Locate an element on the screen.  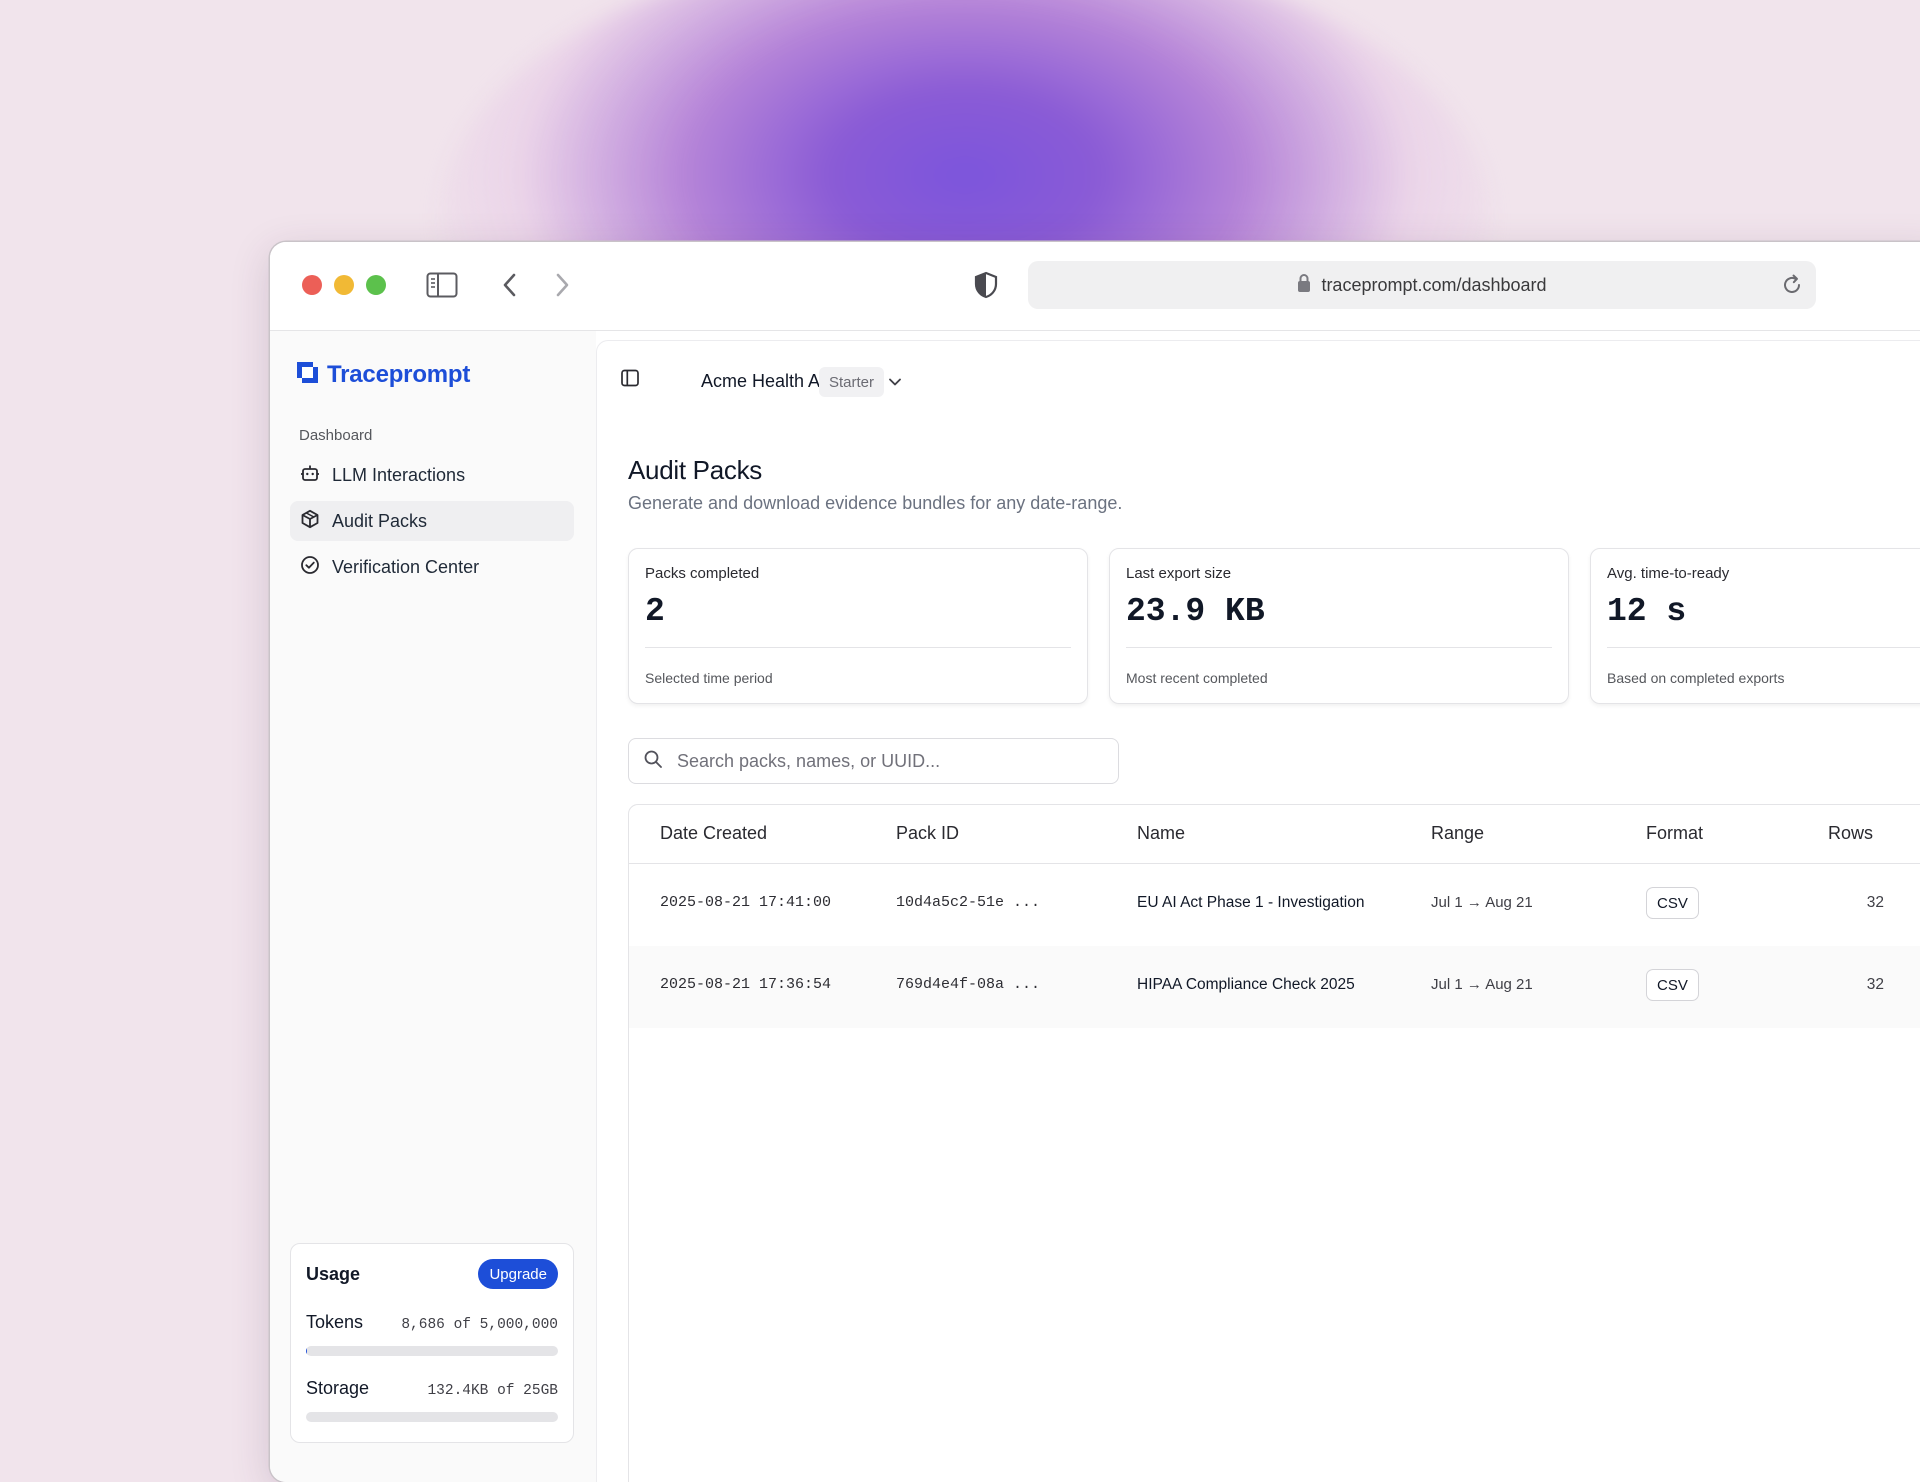
stat-value: 23.9 KB is located at coordinates (1195, 611).